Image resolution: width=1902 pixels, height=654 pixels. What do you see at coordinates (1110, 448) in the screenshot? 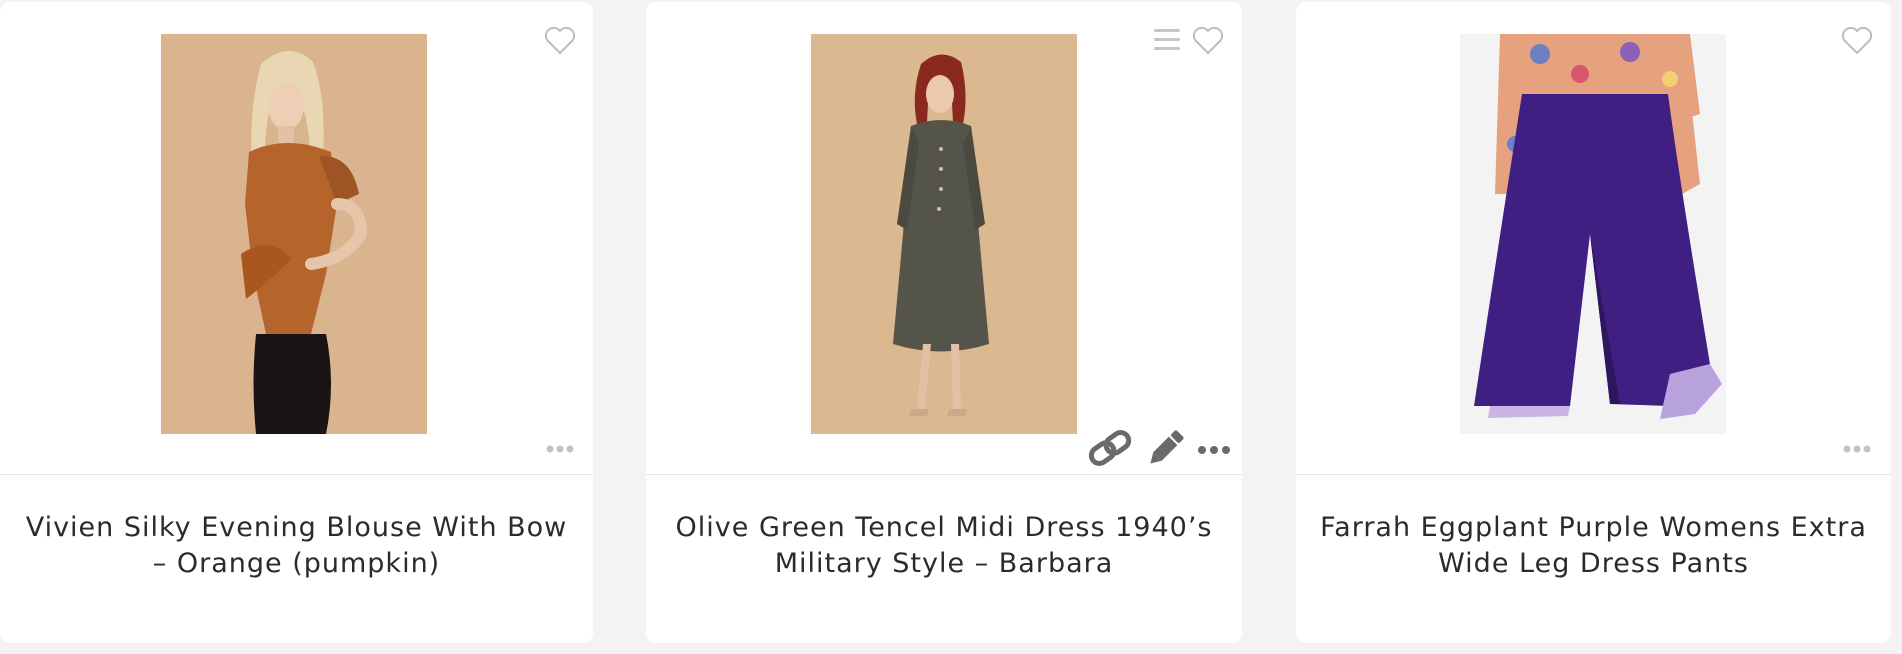
I see `link-icon` at bounding box center [1110, 448].